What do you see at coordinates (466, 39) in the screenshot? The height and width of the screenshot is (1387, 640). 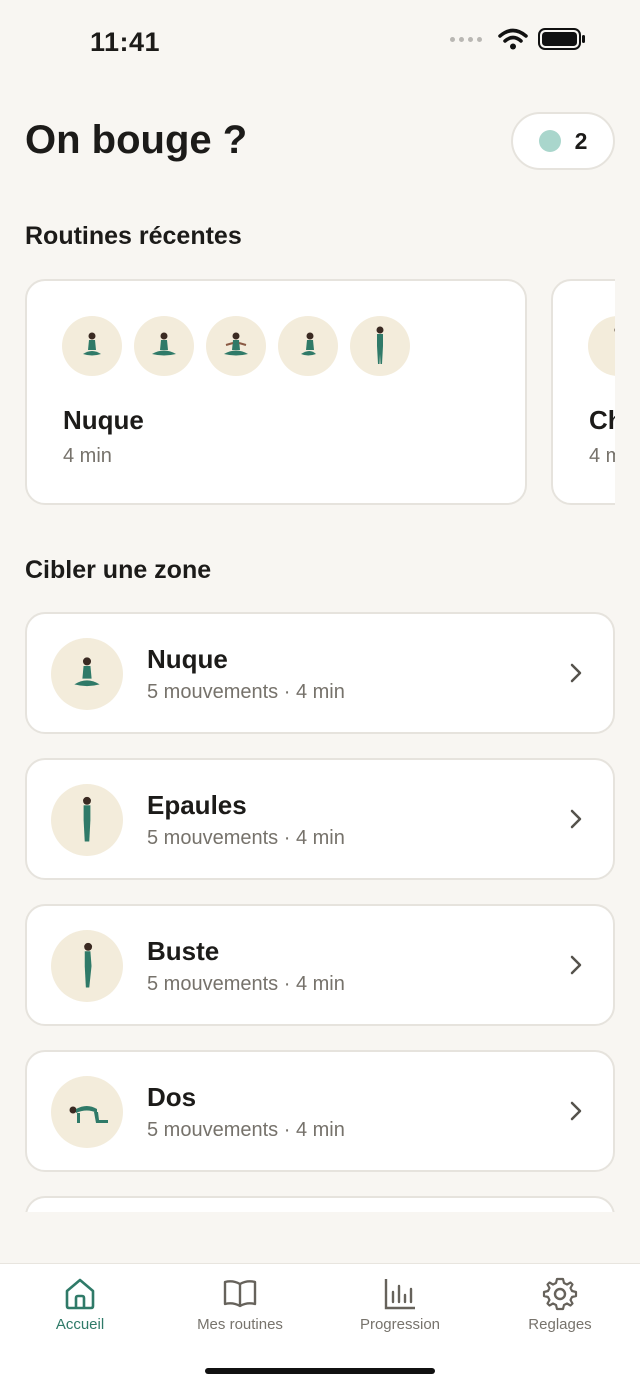 I see `signal-icon` at bounding box center [466, 39].